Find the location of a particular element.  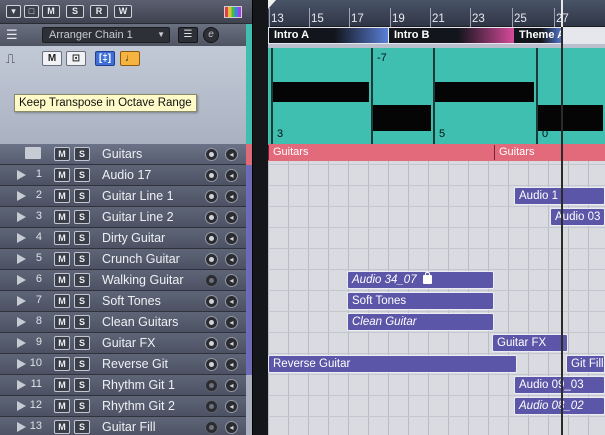

track-name: Guitar Fill is located at coordinates (128, 427).